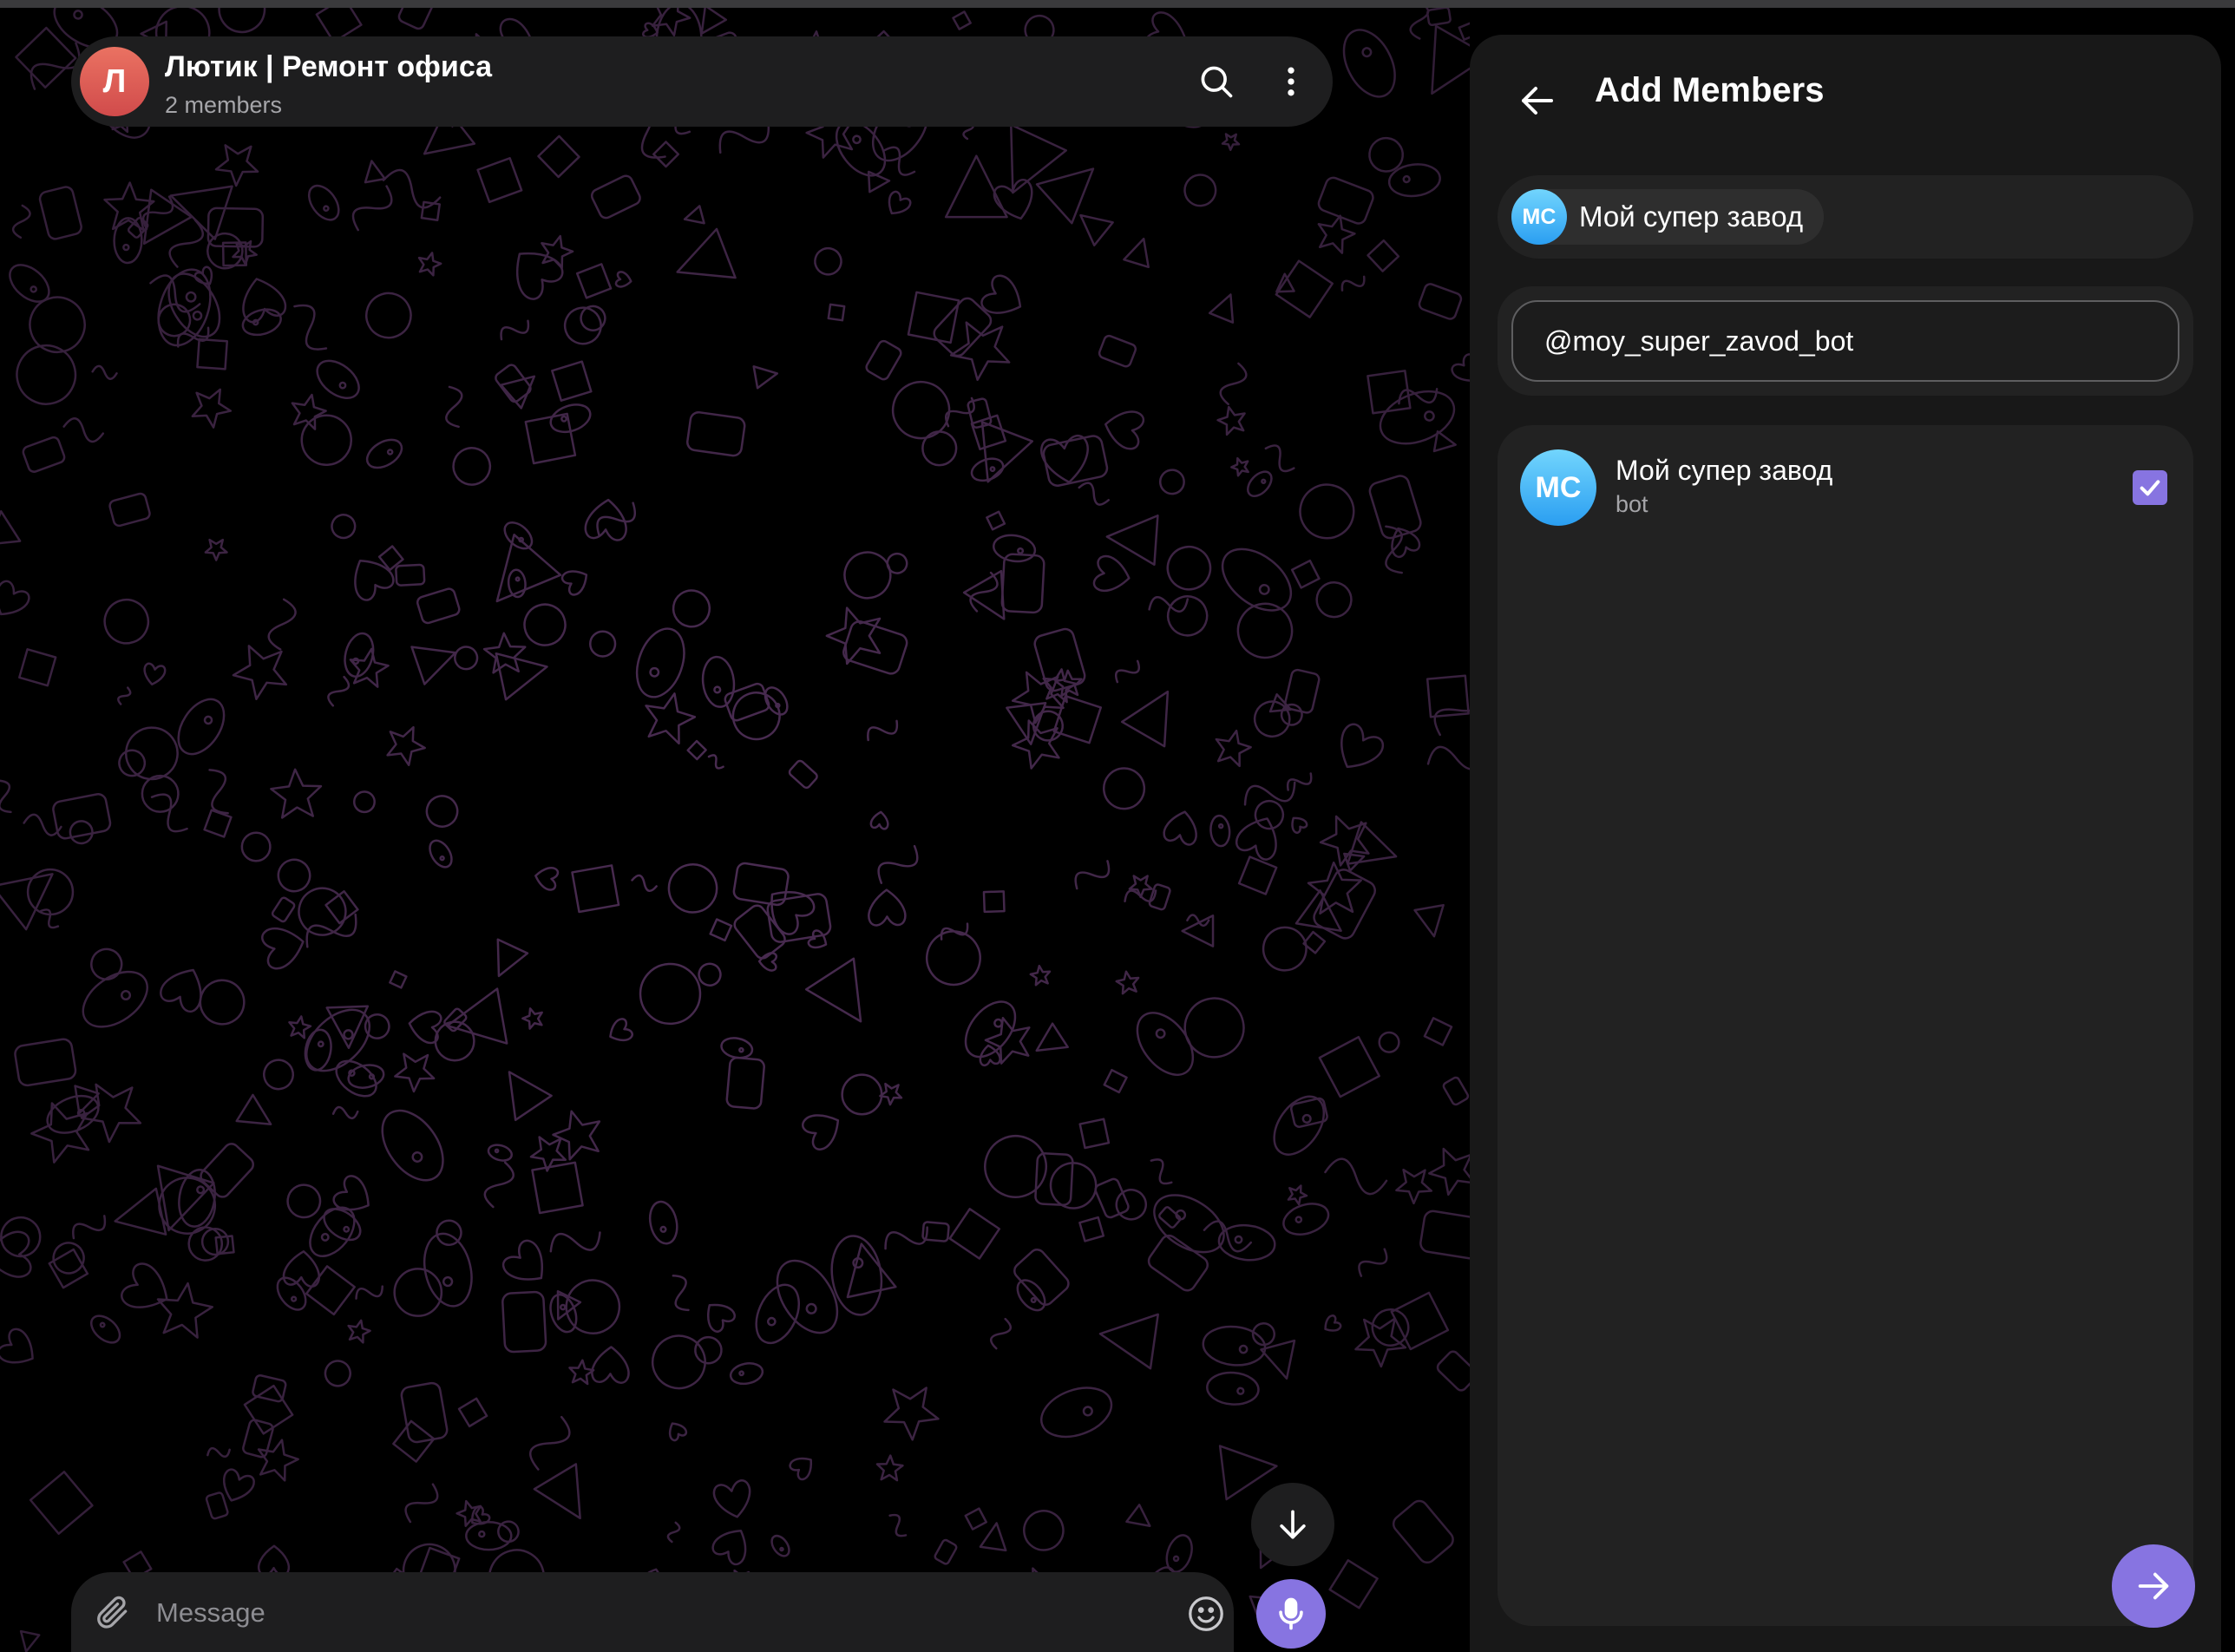 The width and height of the screenshot is (2235, 1652). Describe the element at coordinates (1632, 504) in the screenshot. I see `user-status: bot` at that location.